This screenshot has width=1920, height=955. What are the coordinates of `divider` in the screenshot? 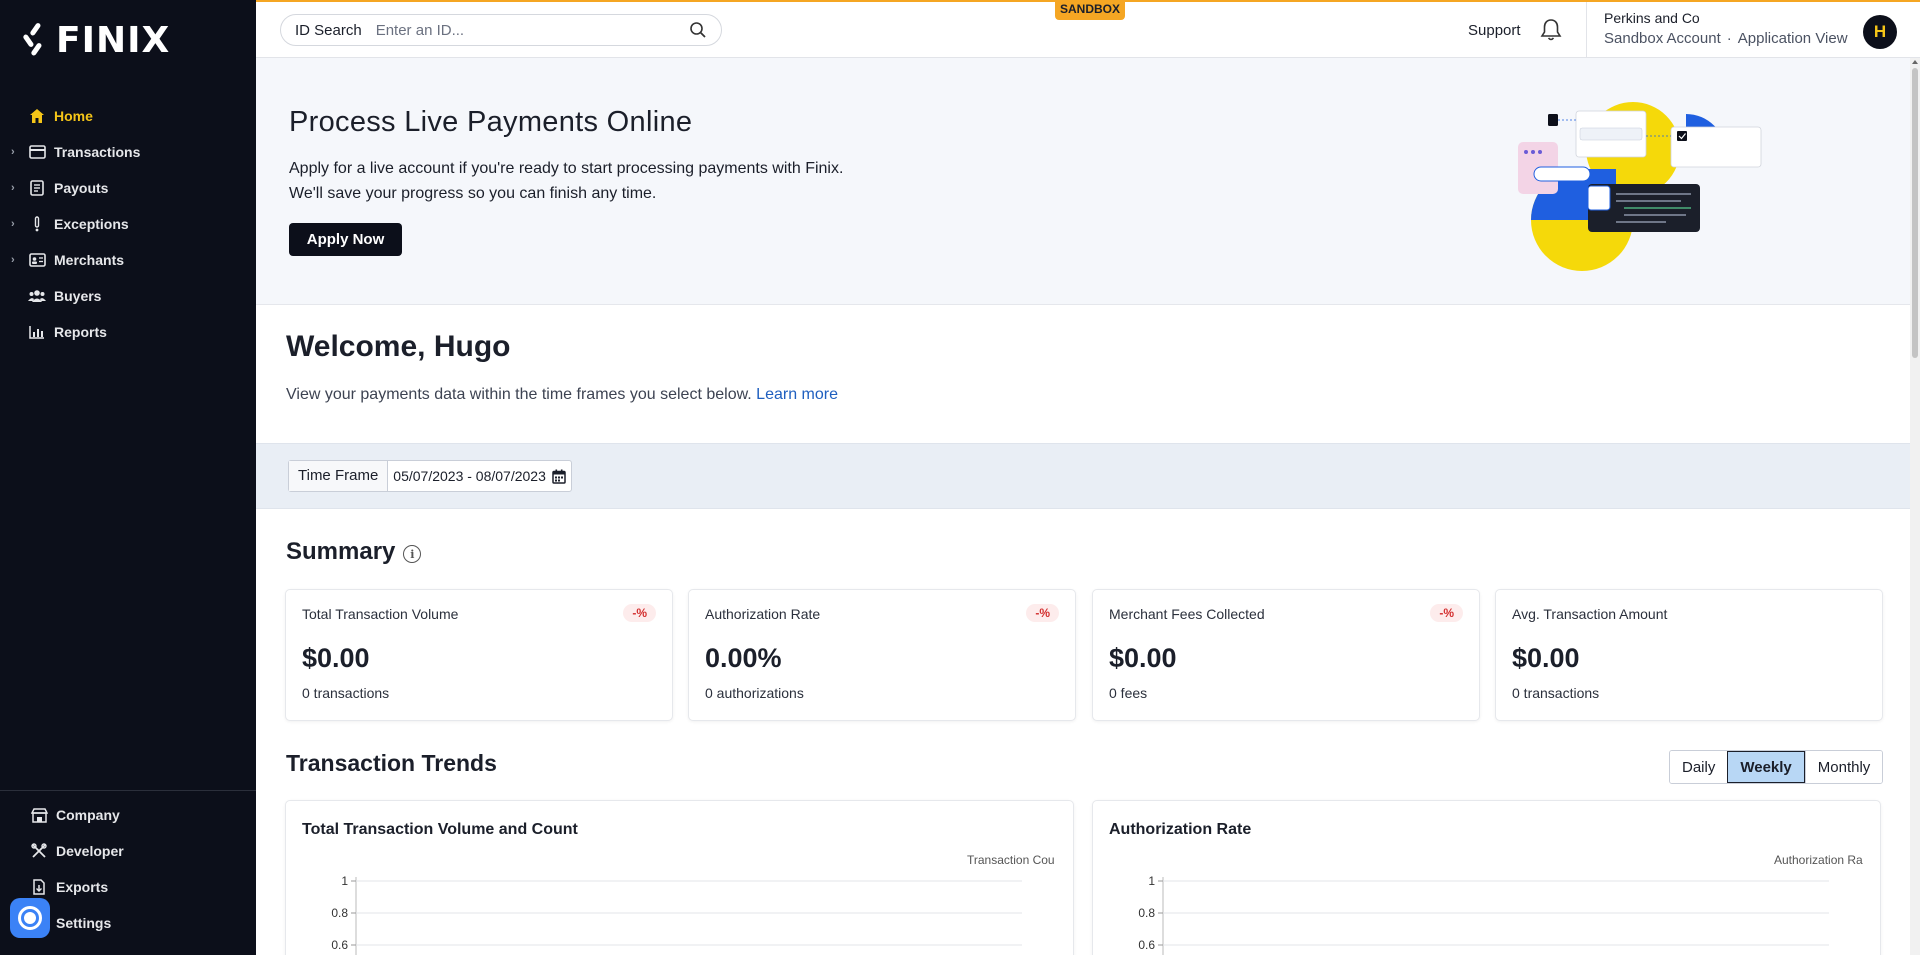 It's located at (1586, 30).